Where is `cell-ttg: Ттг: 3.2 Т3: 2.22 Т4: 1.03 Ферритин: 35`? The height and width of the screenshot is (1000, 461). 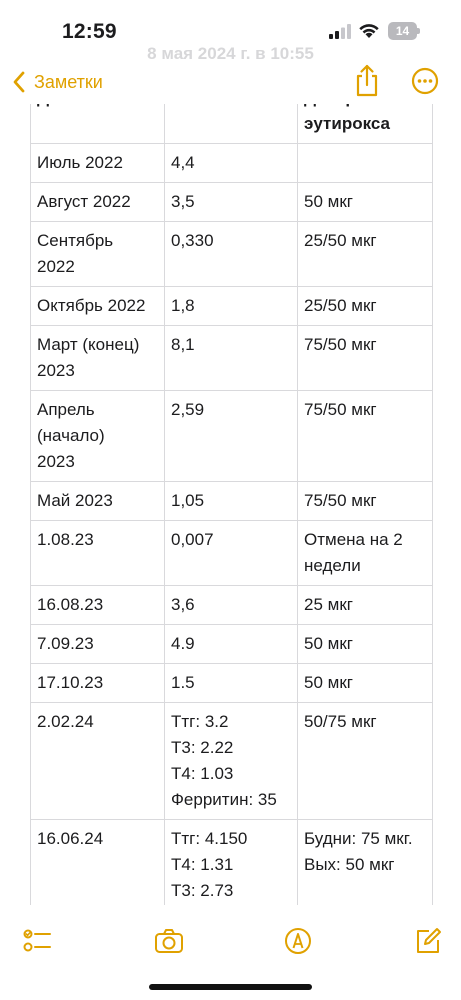 cell-ttg: Ттг: 3.2 Т3: 2.22 Т4: 1.03 Ферритин: 35 is located at coordinates (231, 761).